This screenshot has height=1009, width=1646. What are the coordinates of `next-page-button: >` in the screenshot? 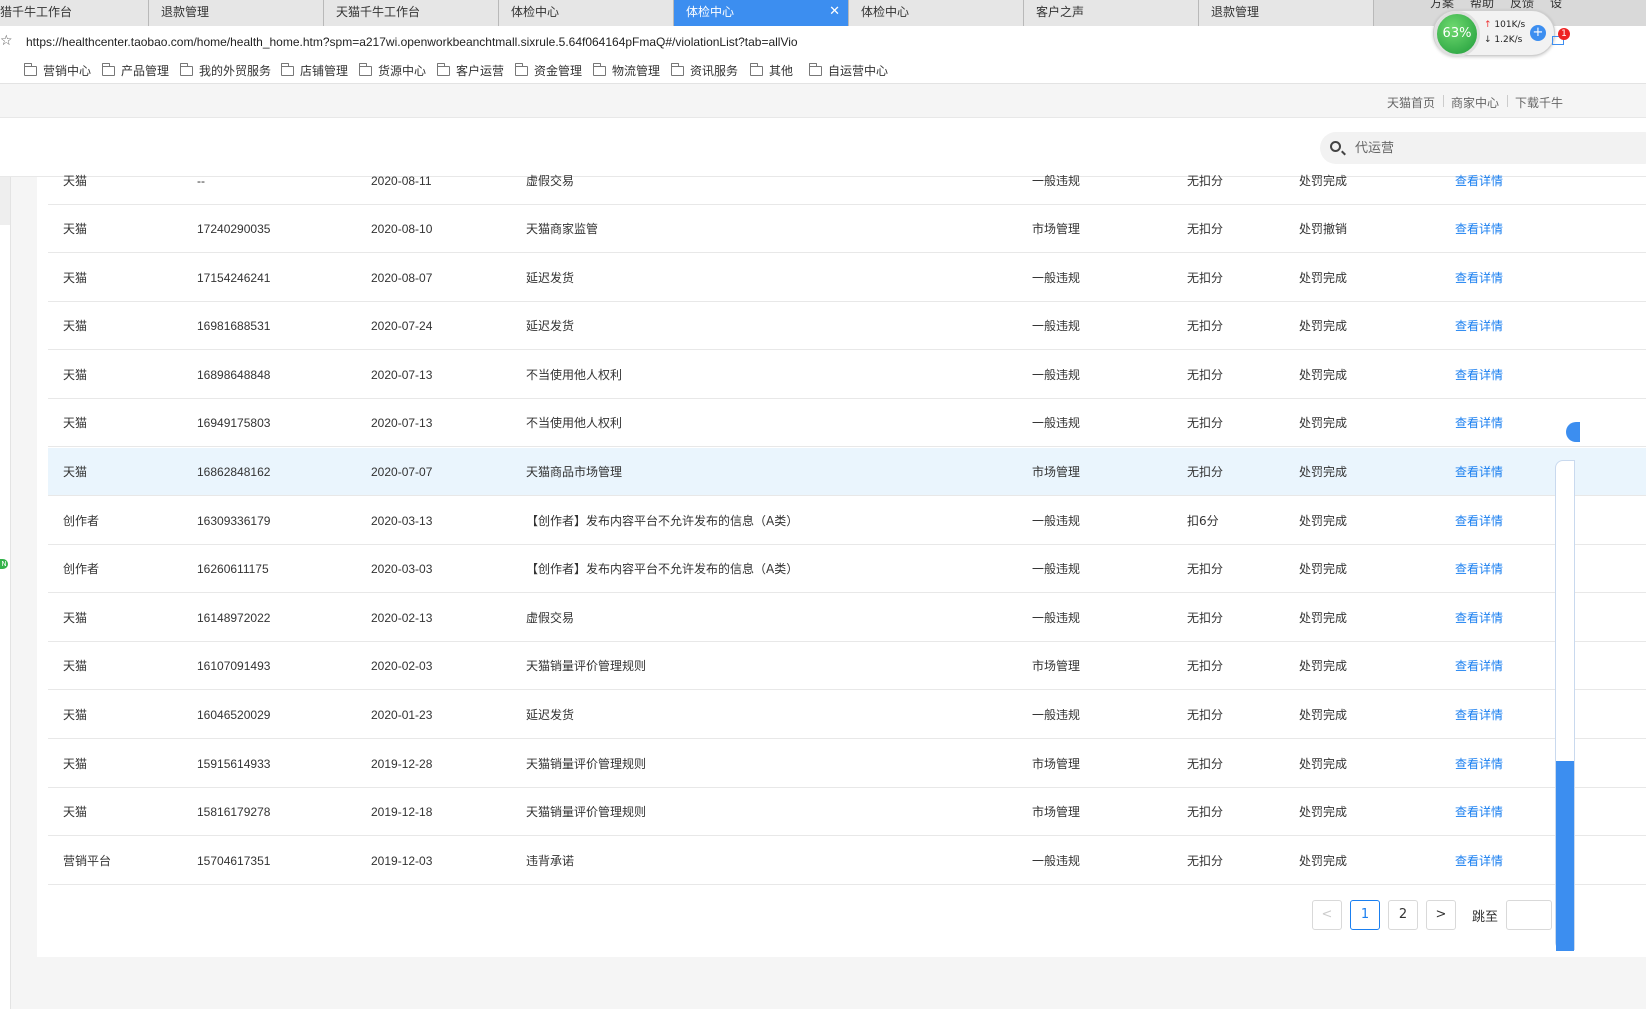 It's located at (1441, 915).